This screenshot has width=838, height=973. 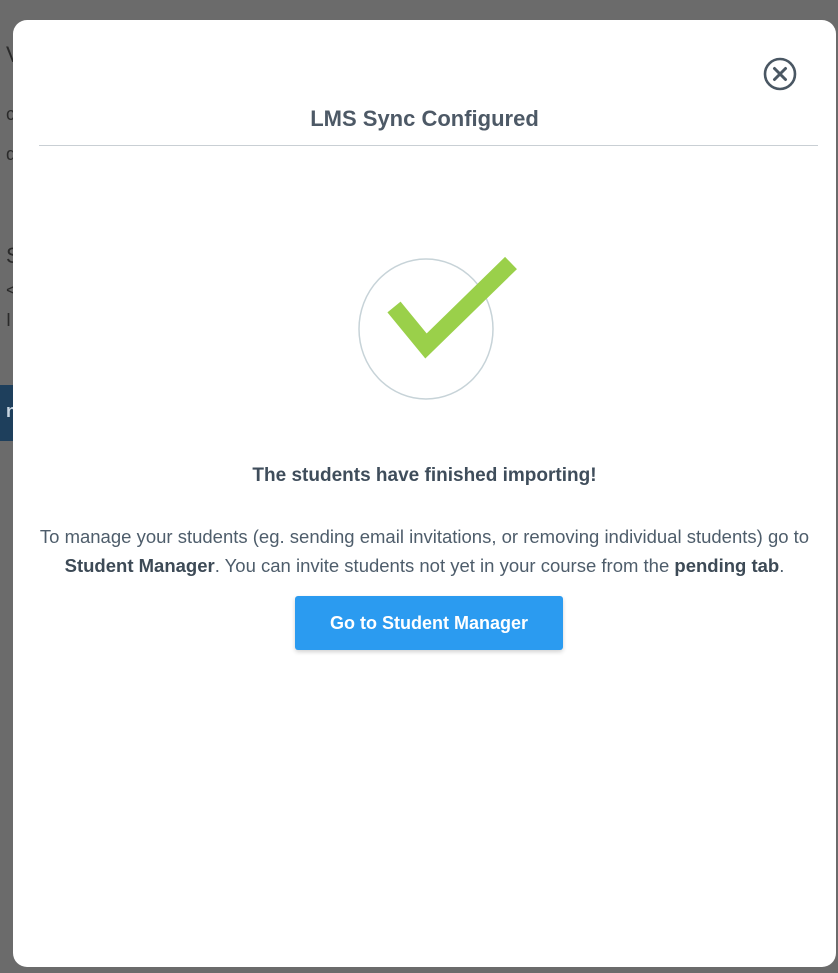 What do you see at coordinates (429, 623) in the screenshot?
I see `go-to-student-manager-button: Go to Student Manager` at bounding box center [429, 623].